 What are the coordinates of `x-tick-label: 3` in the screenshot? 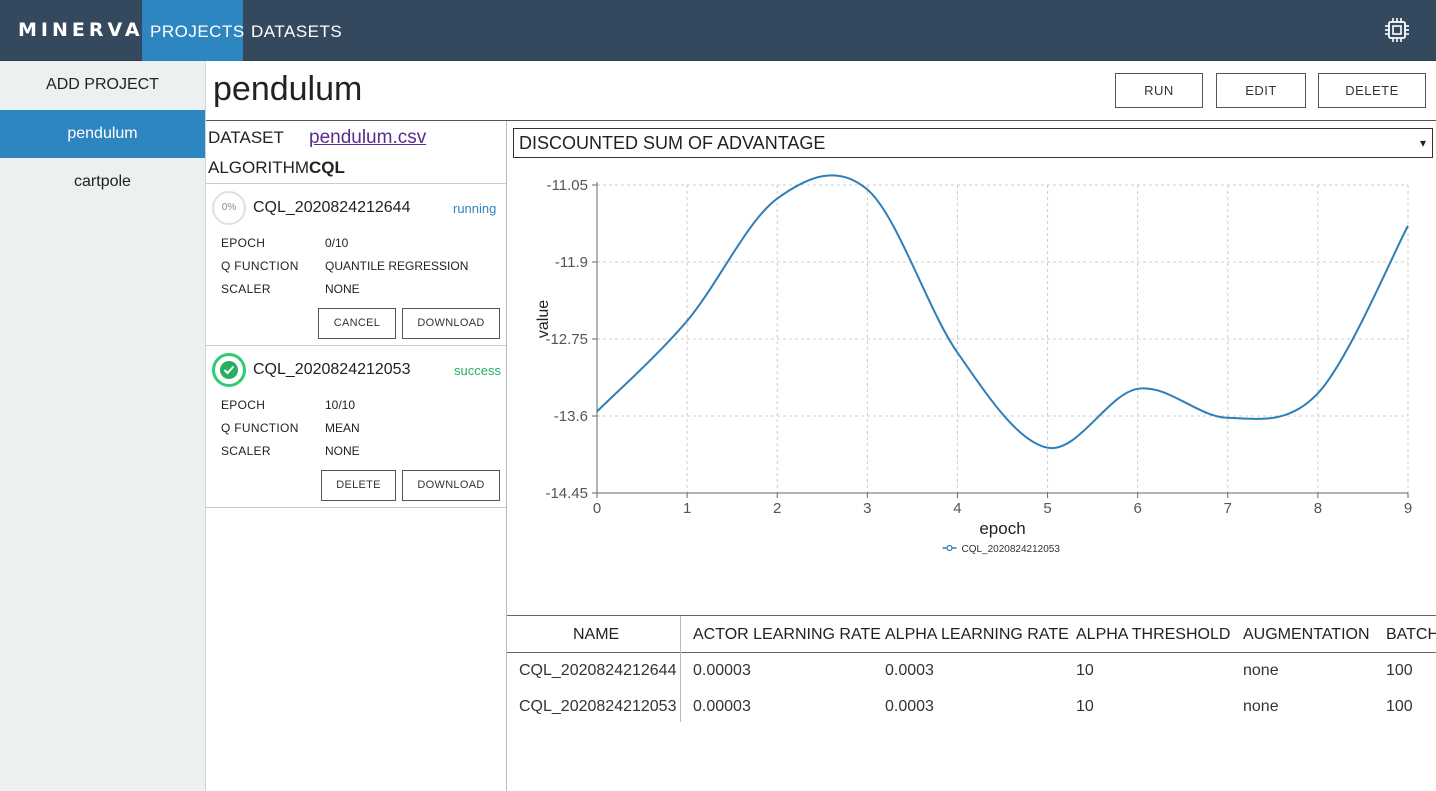 It's located at (867, 508).